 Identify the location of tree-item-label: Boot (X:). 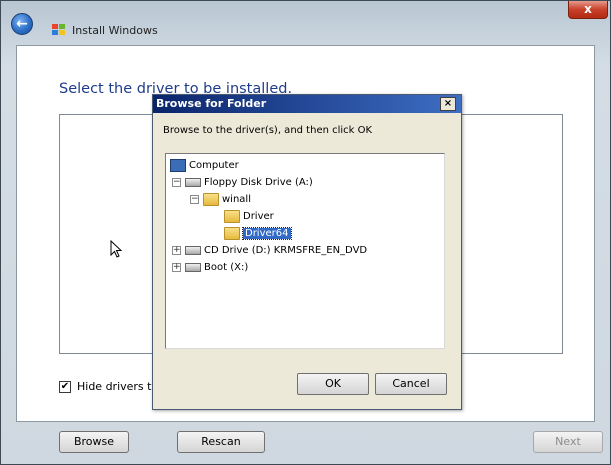
(226, 267).